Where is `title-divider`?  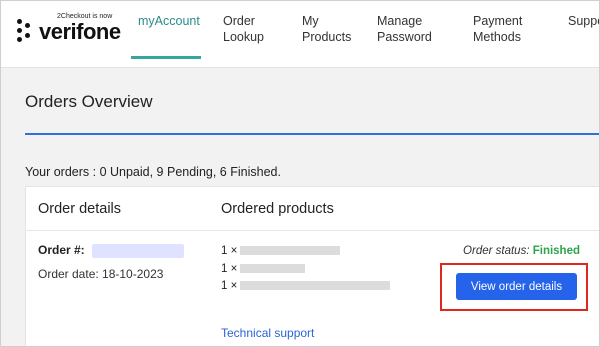
title-divider is located at coordinates (312, 134).